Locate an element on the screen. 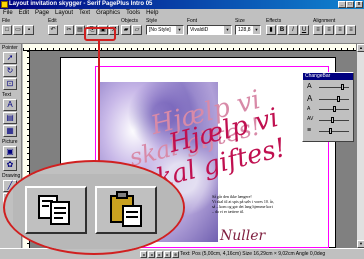 The height and width of the screenshot is (259, 364). highlight-box is located at coordinates (100, 34).